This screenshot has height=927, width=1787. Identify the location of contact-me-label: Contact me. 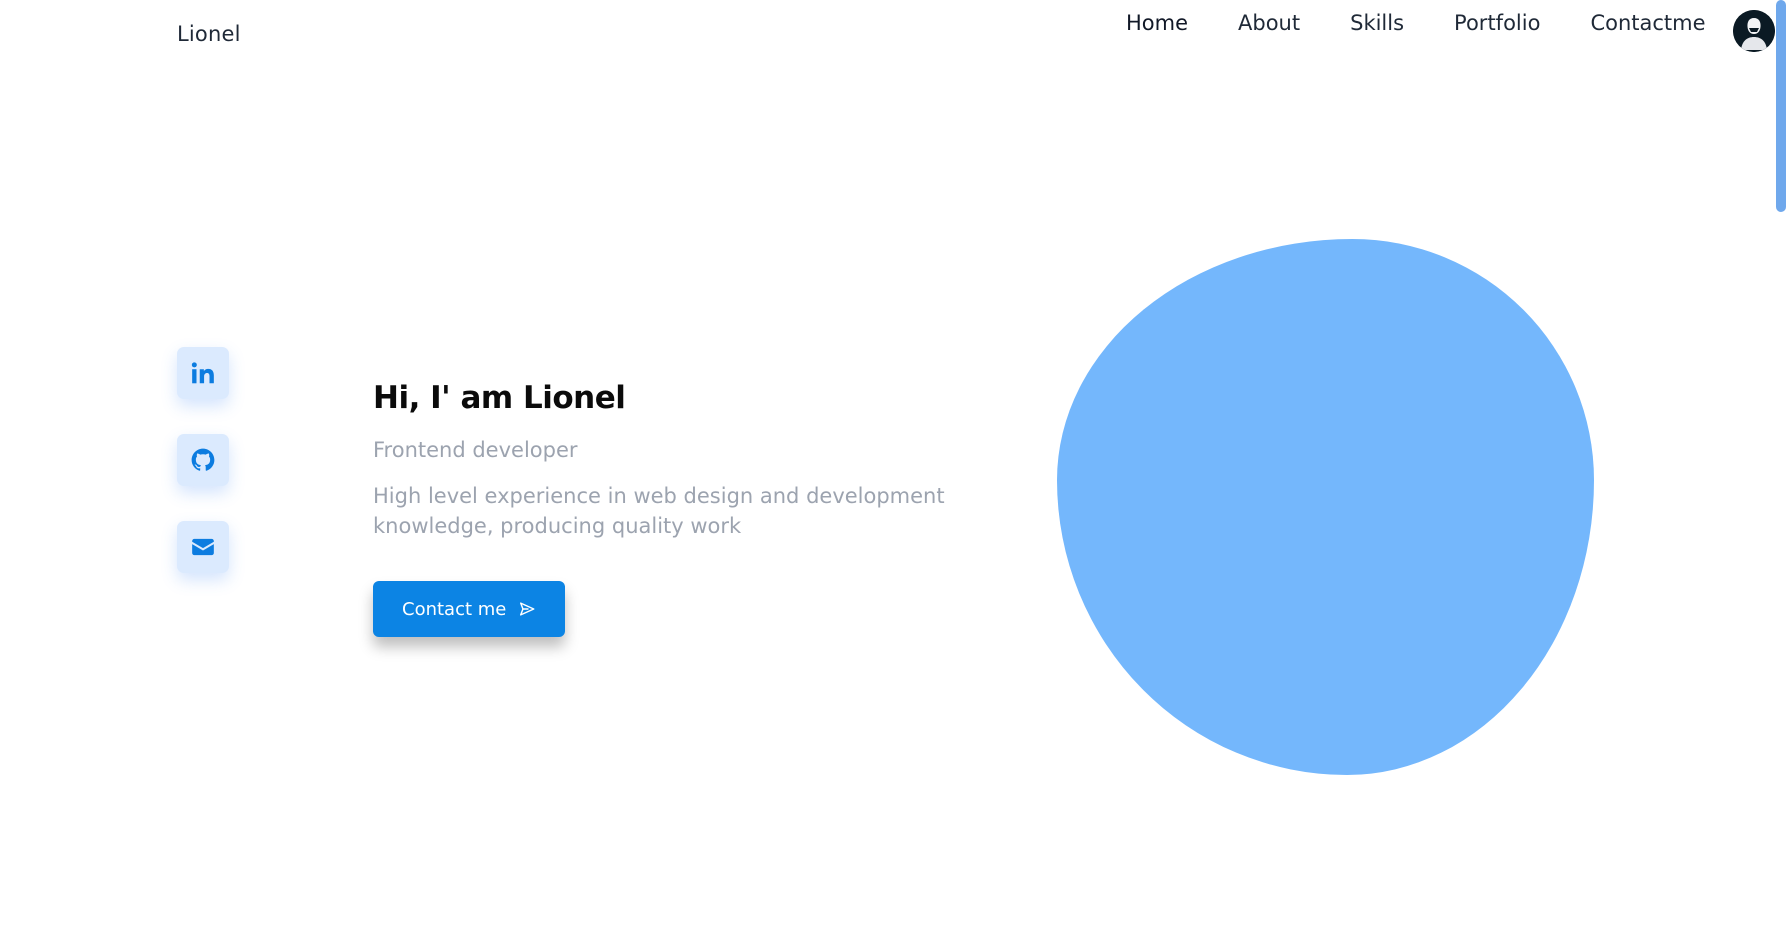
(454, 609).